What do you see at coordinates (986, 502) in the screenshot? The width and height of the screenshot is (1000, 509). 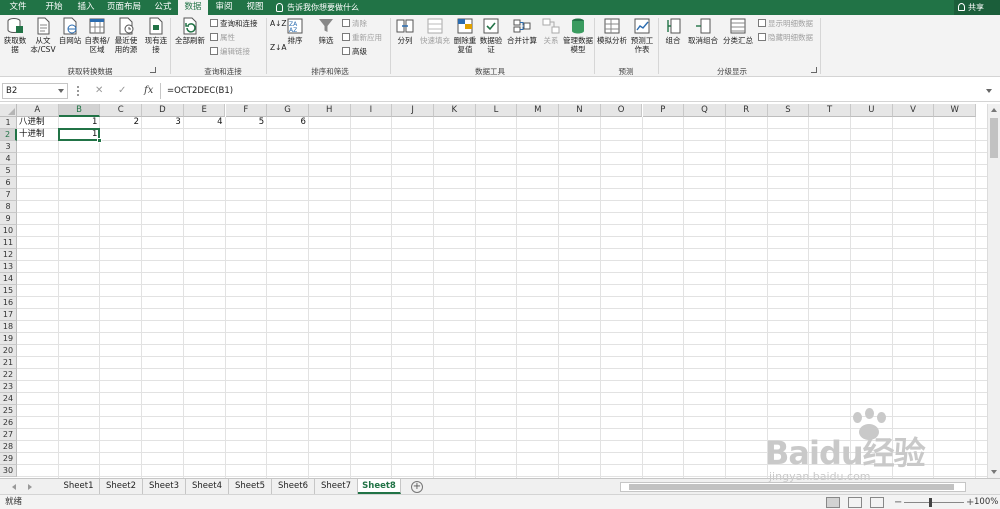 I see `zoom-level: 100%` at bounding box center [986, 502].